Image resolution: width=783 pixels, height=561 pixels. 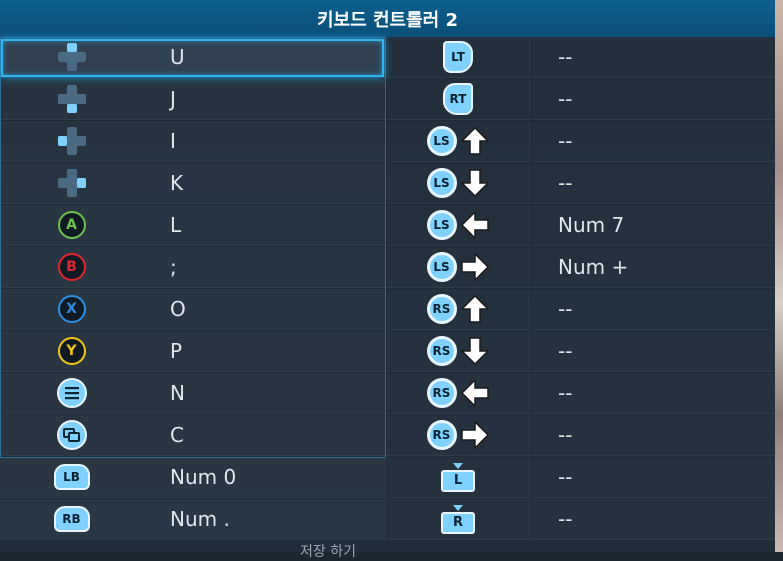 I want to click on lt-trigger-icon: LT, so click(x=458, y=57).